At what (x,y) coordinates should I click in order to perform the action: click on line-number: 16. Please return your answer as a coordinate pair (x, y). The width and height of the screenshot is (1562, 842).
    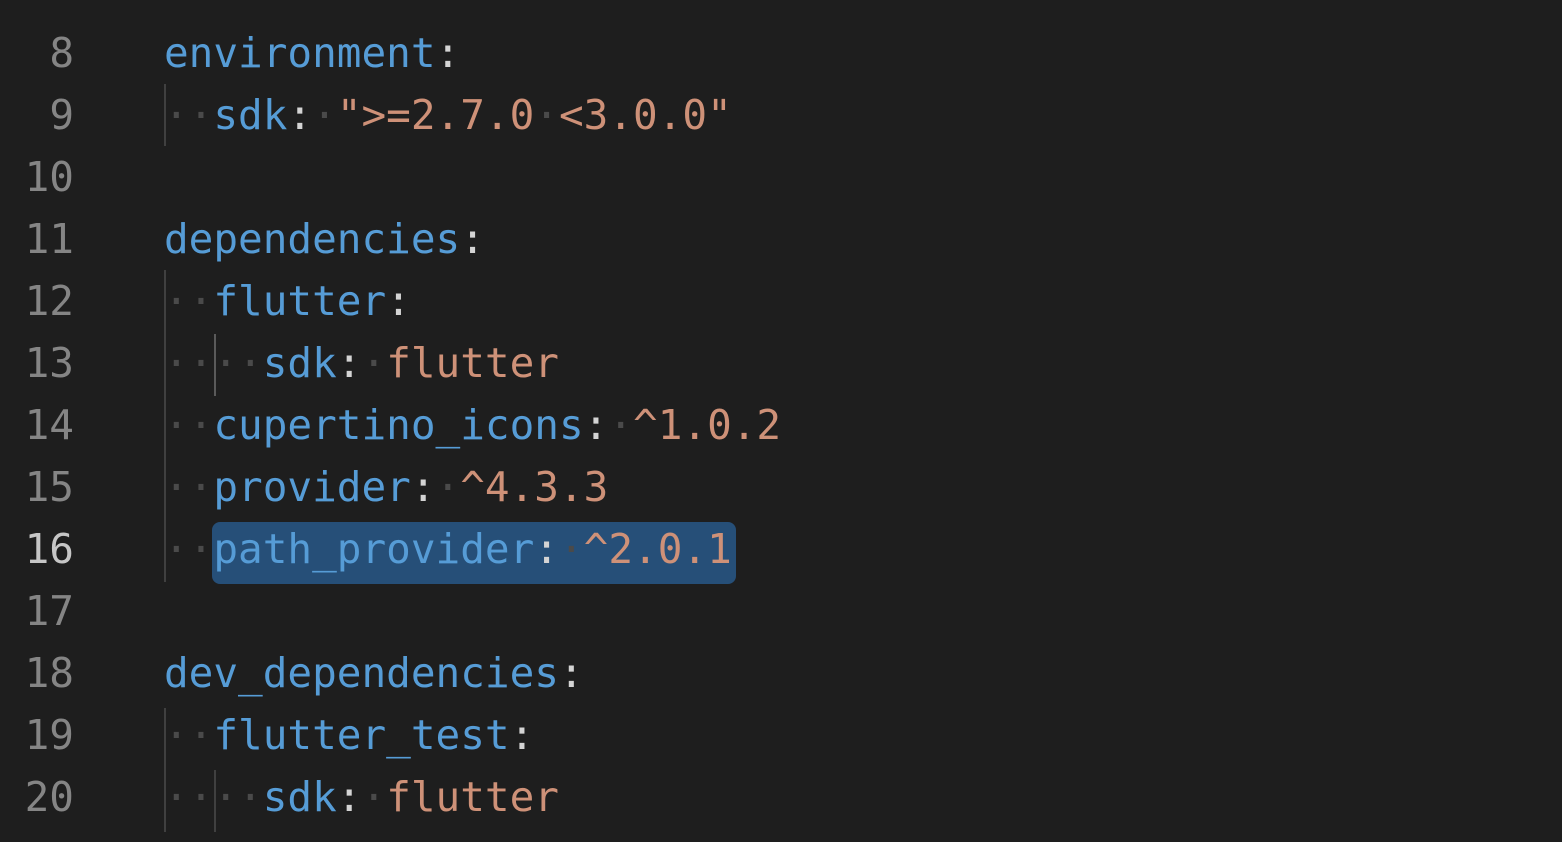
    Looking at the image, I should click on (49, 549).